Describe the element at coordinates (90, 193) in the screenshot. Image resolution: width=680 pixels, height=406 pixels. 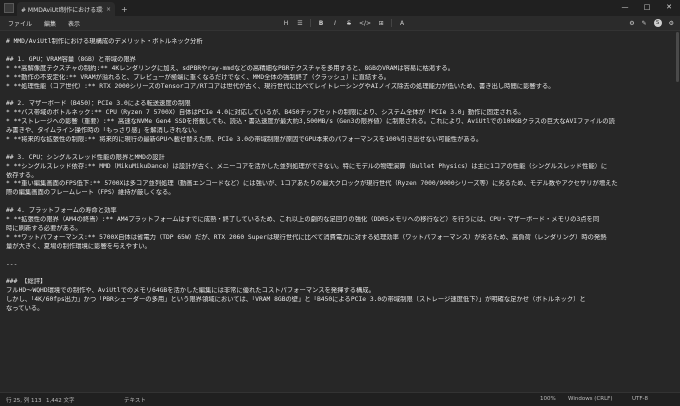
I see `text-line: 際の編集画面のフレームレート（FPS）維持が厳しくなる。` at that location.